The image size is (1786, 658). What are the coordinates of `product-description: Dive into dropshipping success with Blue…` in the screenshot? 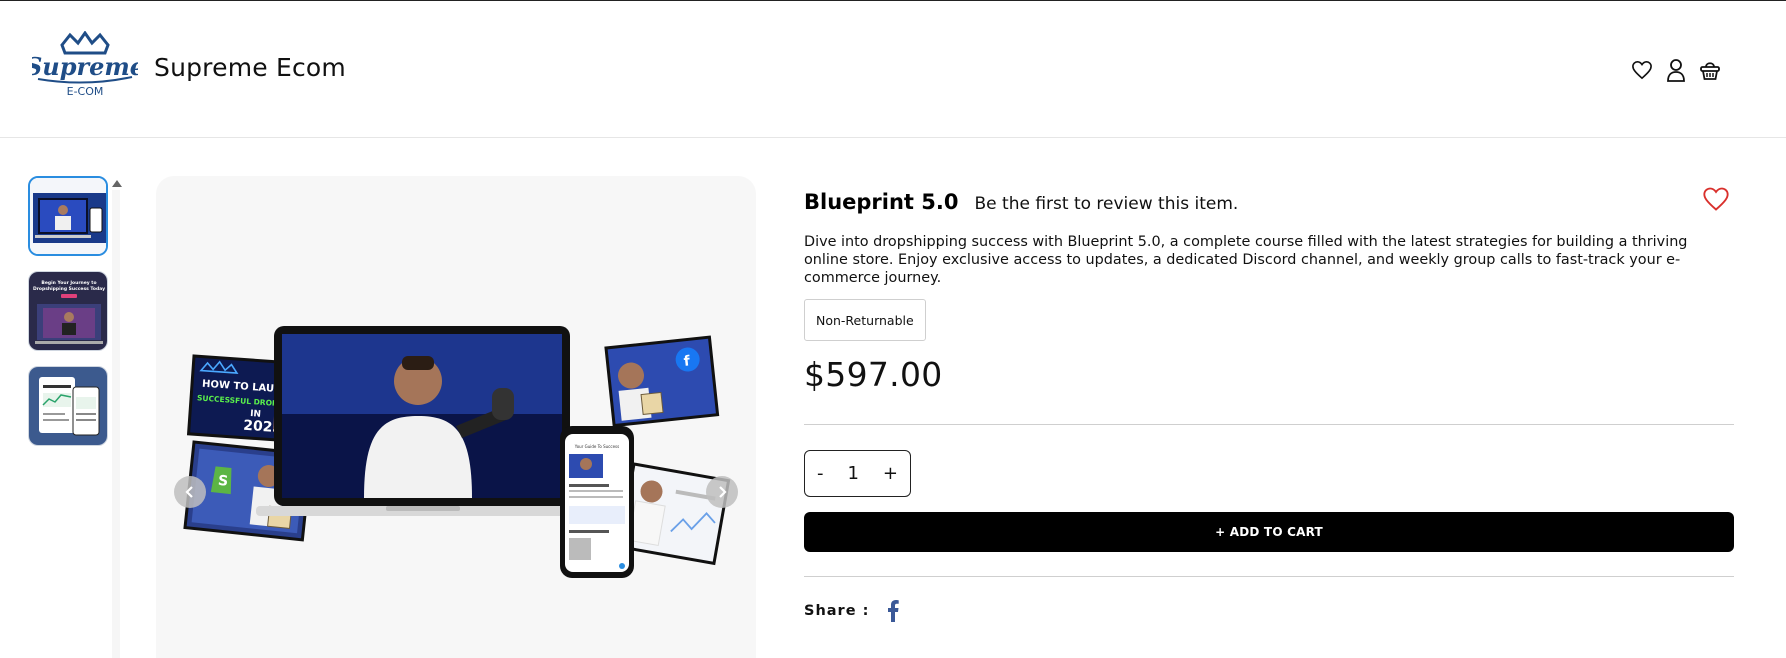 It's located at (1246, 260).